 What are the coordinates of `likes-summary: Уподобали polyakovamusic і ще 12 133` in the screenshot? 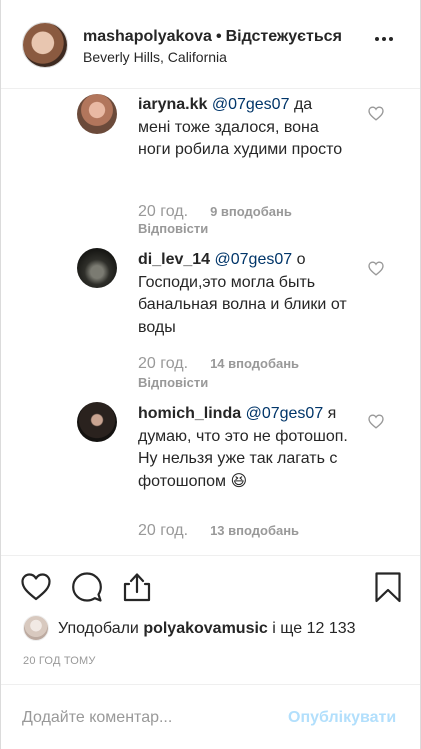 It's located at (207, 629).